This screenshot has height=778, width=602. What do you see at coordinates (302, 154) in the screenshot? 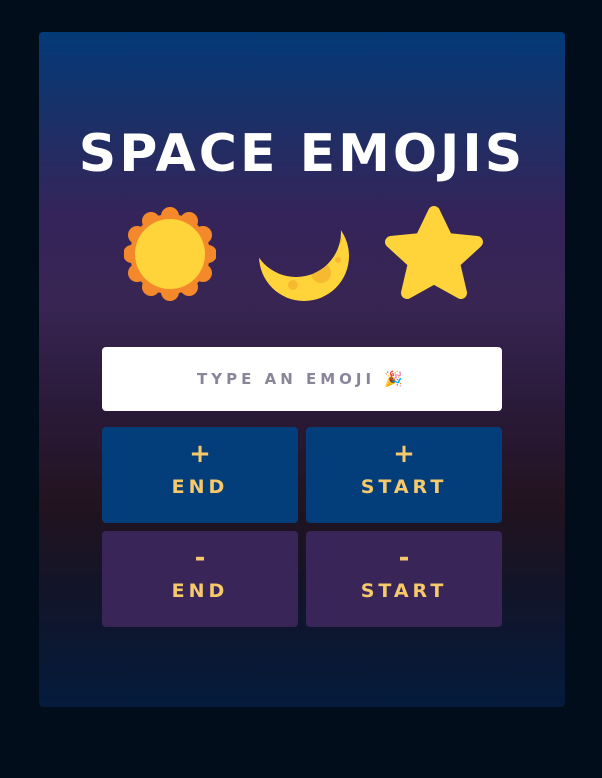
I see `page-title: SPACE EMOJIS` at bounding box center [302, 154].